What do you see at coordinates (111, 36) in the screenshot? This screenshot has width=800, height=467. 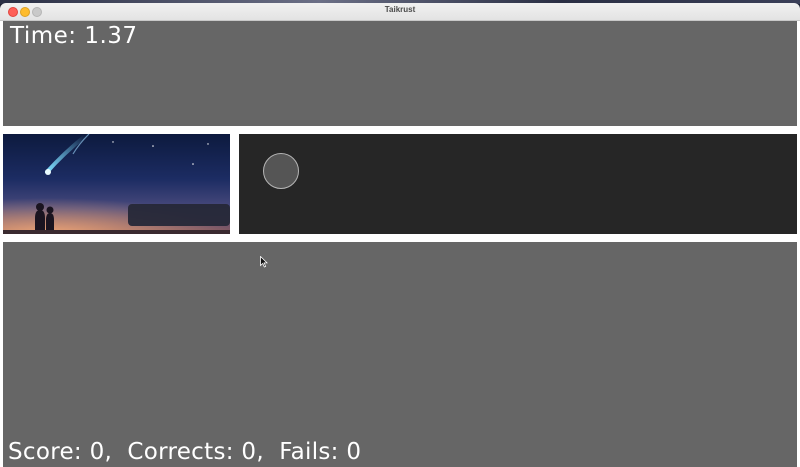 I see `time-value: 1.37` at bounding box center [111, 36].